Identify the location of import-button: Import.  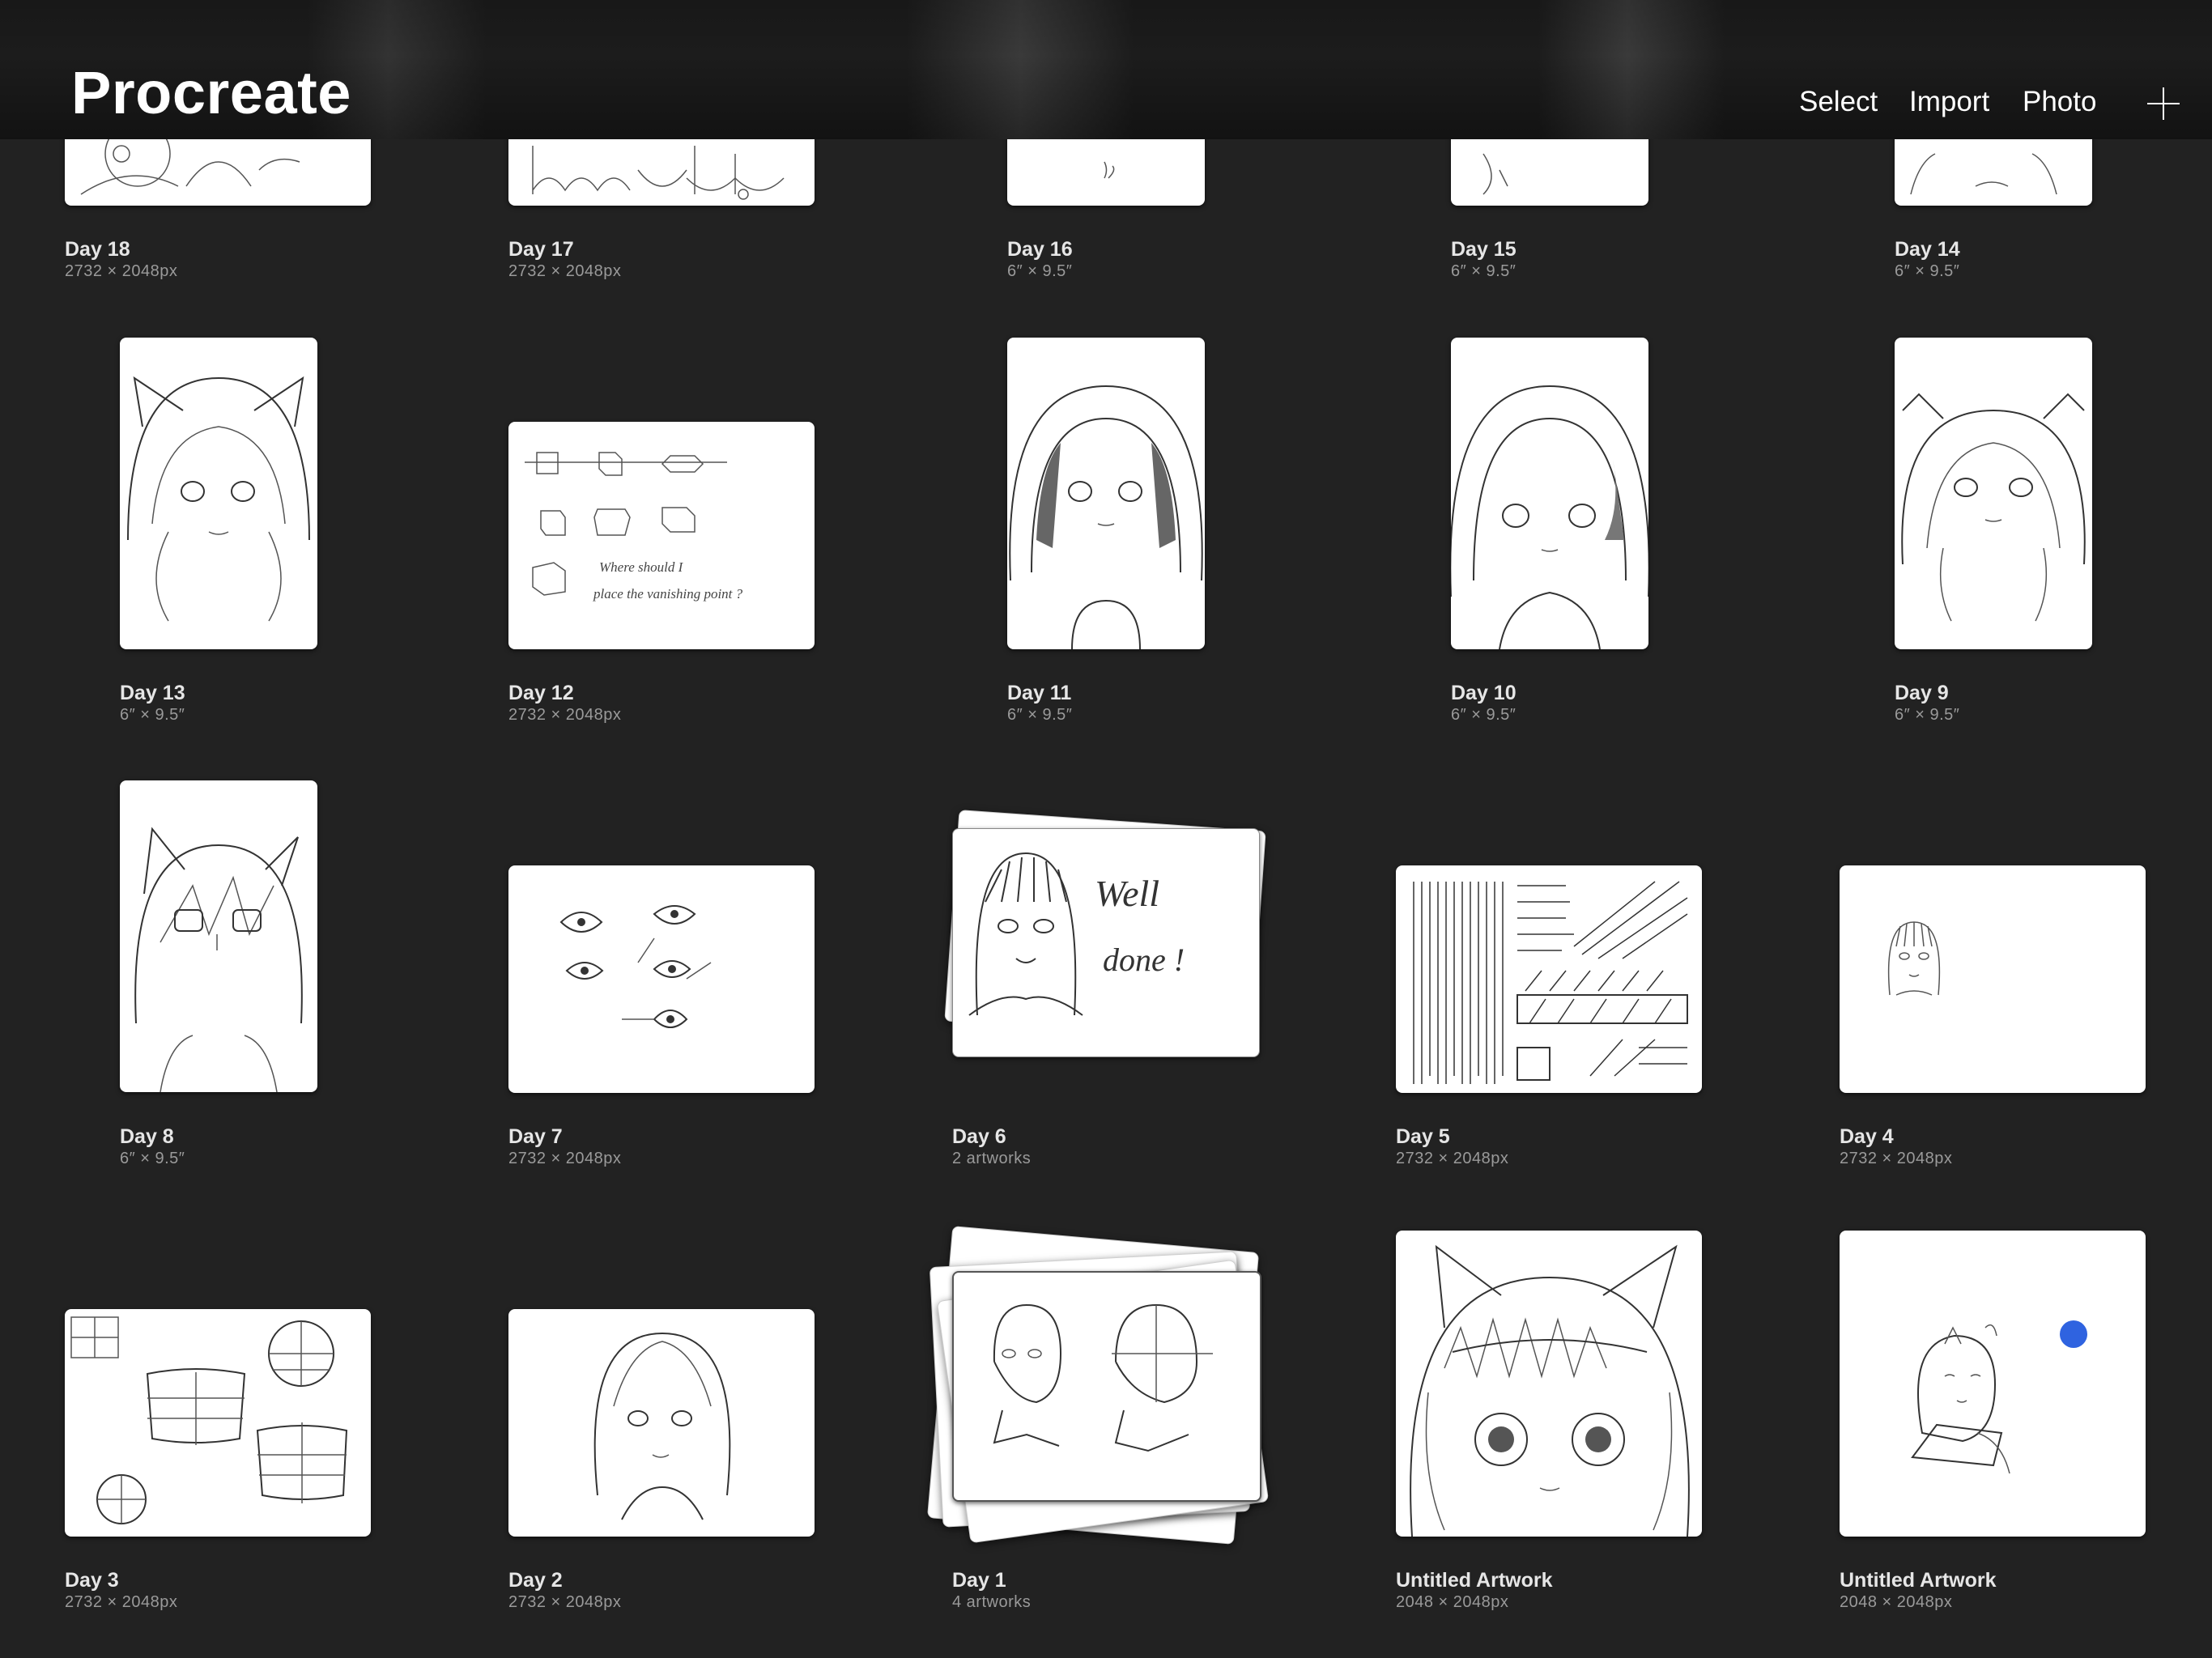
(1949, 102).